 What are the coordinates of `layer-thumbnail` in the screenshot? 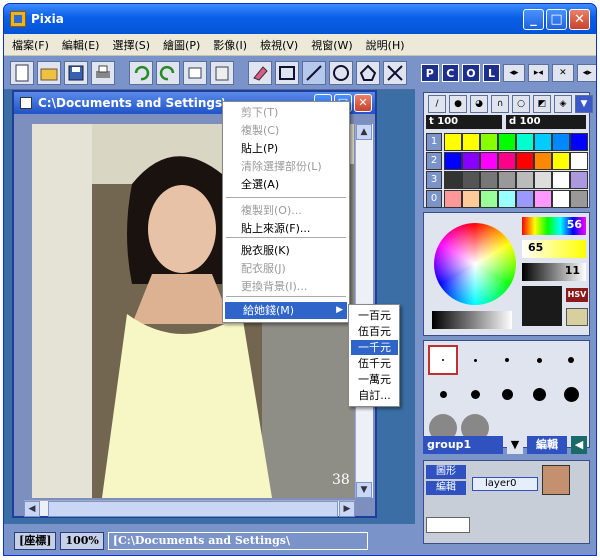 It's located at (556, 480).